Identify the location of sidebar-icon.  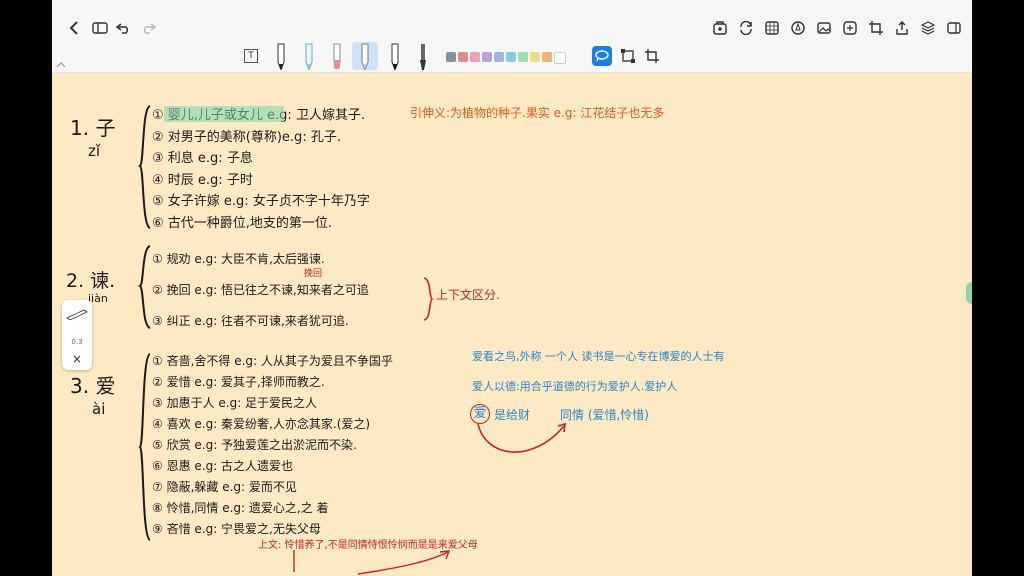
(100, 28).